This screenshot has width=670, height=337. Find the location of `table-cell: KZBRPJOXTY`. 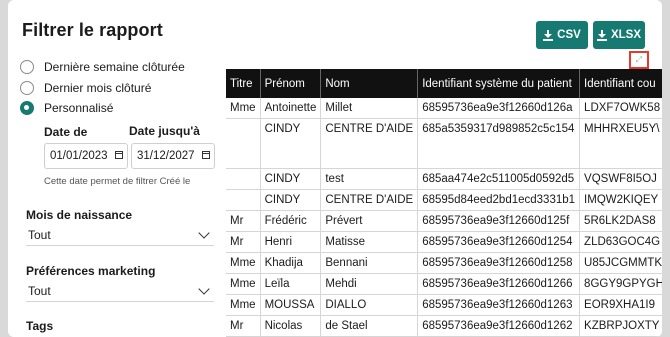

table-cell: KZBRPJOXTY is located at coordinates (620, 326).